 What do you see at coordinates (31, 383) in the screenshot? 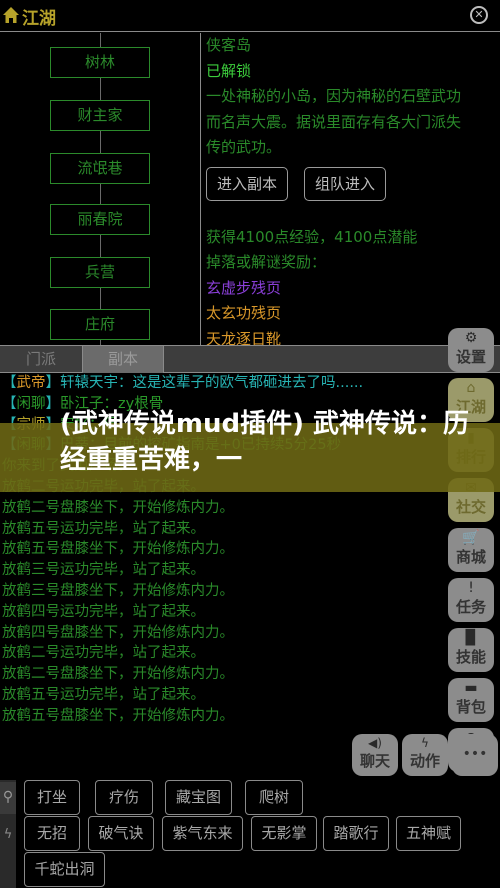
I see `channel-tag: 武帝` at bounding box center [31, 383].